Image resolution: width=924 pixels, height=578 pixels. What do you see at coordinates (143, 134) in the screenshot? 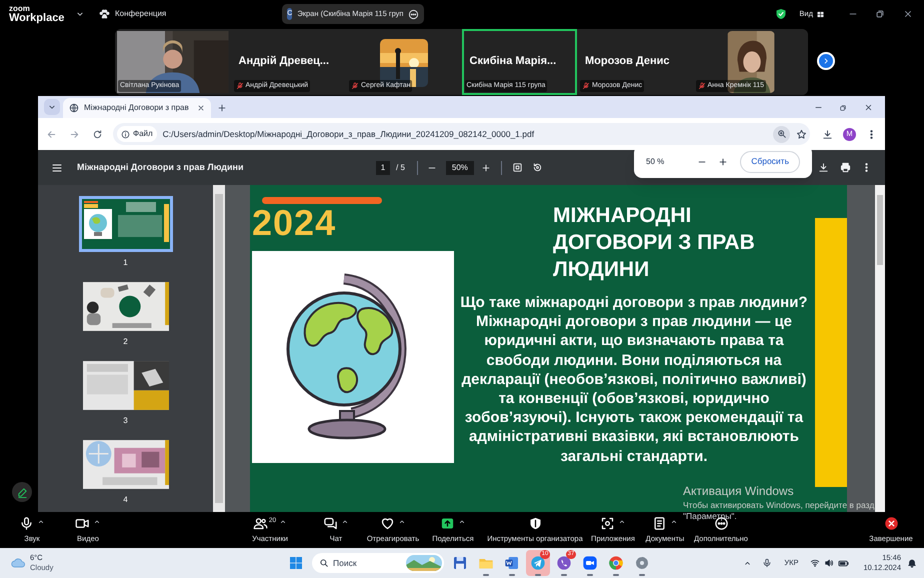
I see `chip-label: Файл` at bounding box center [143, 134].